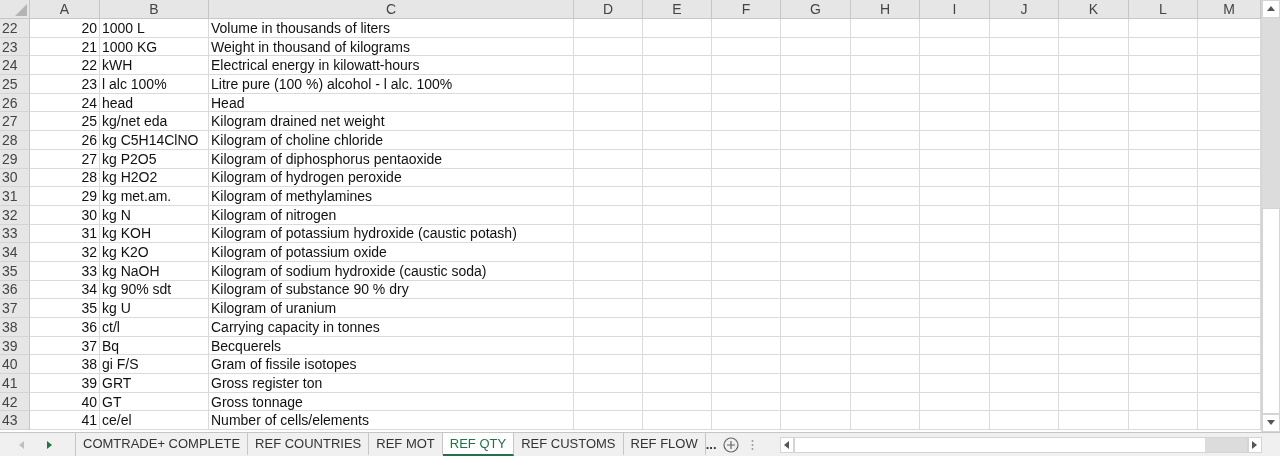 The width and height of the screenshot is (1280, 456). Describe the element at coordinates (391, 159) in the screenshot. I see `table-cell: Kilogram of diphosphorus pentaoxide` at that location.